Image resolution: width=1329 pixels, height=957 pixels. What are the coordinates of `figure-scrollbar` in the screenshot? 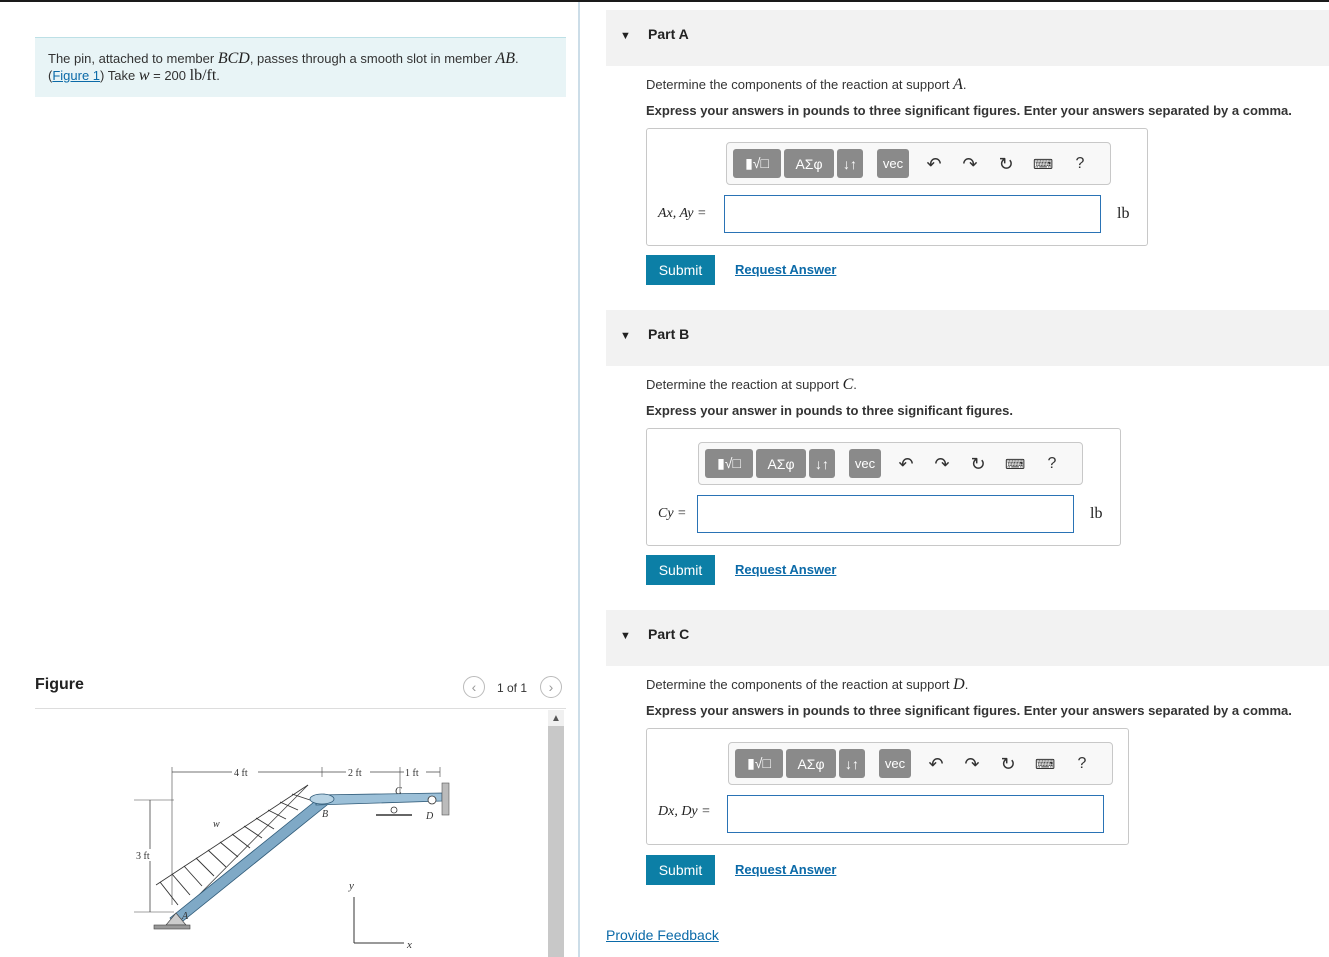 It's located at (556, 833).